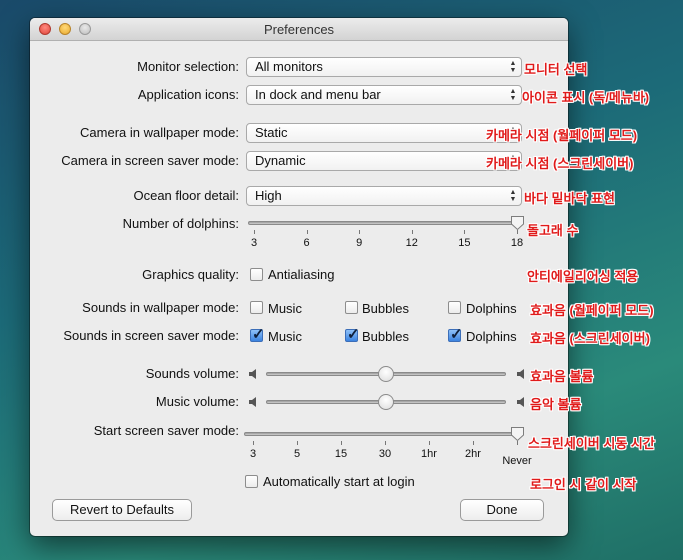  I want to click on ocean-floor-popup: High ▲ ▼, so click(384, 196).